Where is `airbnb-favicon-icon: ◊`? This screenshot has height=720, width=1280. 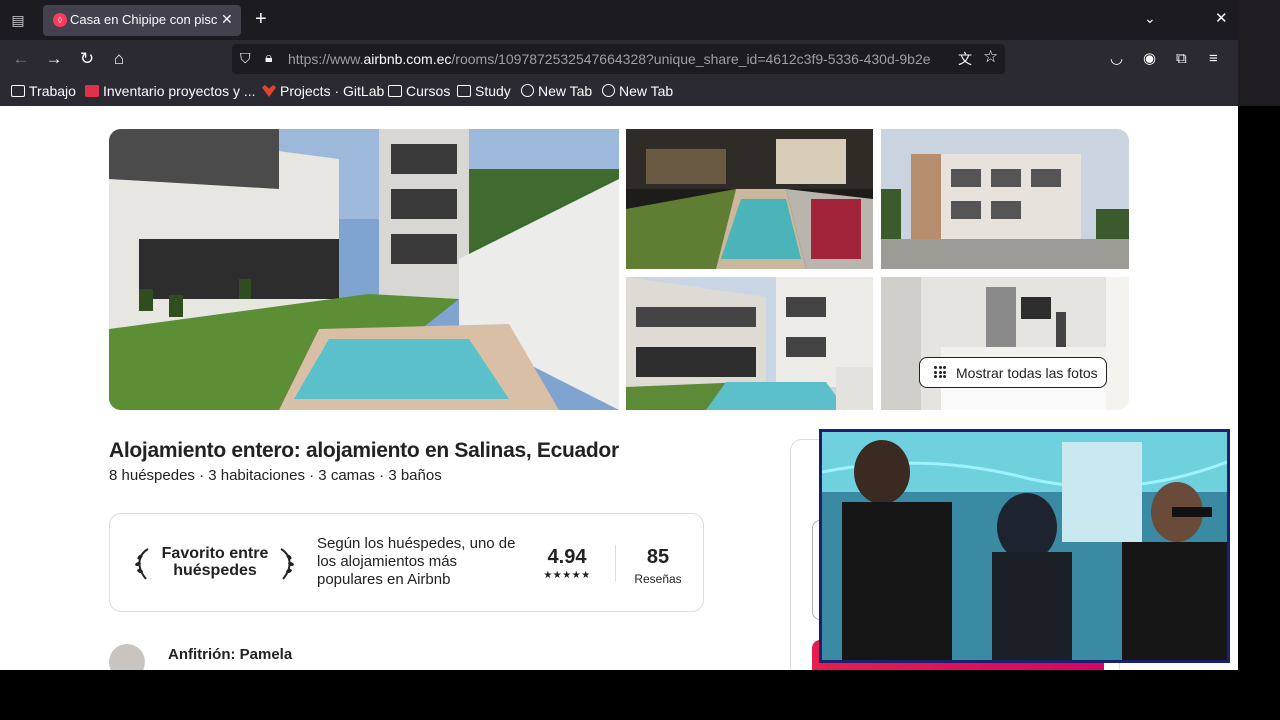
airbnb-favicon-icon: ◊ is located at coordinates (60, 20).